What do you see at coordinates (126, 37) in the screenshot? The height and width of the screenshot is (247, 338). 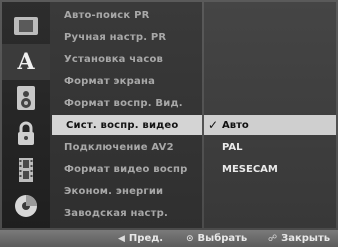 I see `menu-item-manual-pr: Ручная настр. PR` at bounding box center [126, 37].